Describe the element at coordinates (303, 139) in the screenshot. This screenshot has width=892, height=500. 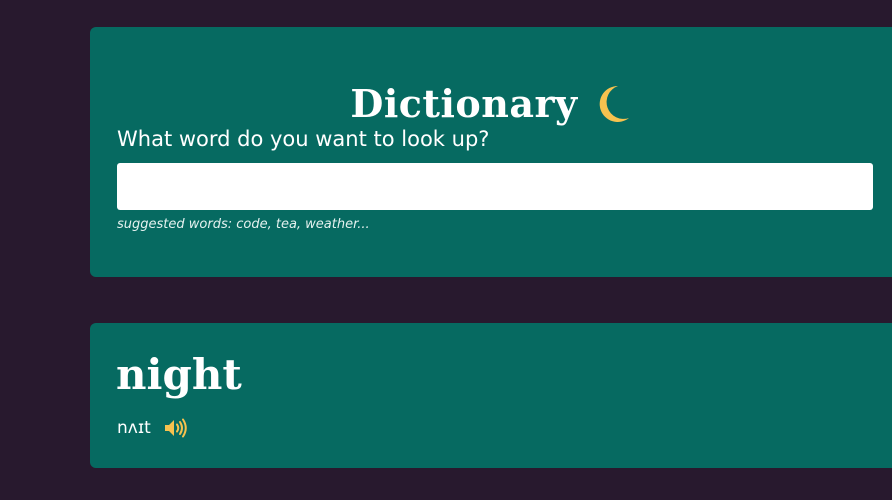
I see `search-prompt: What word do you want to look up?` at that location.